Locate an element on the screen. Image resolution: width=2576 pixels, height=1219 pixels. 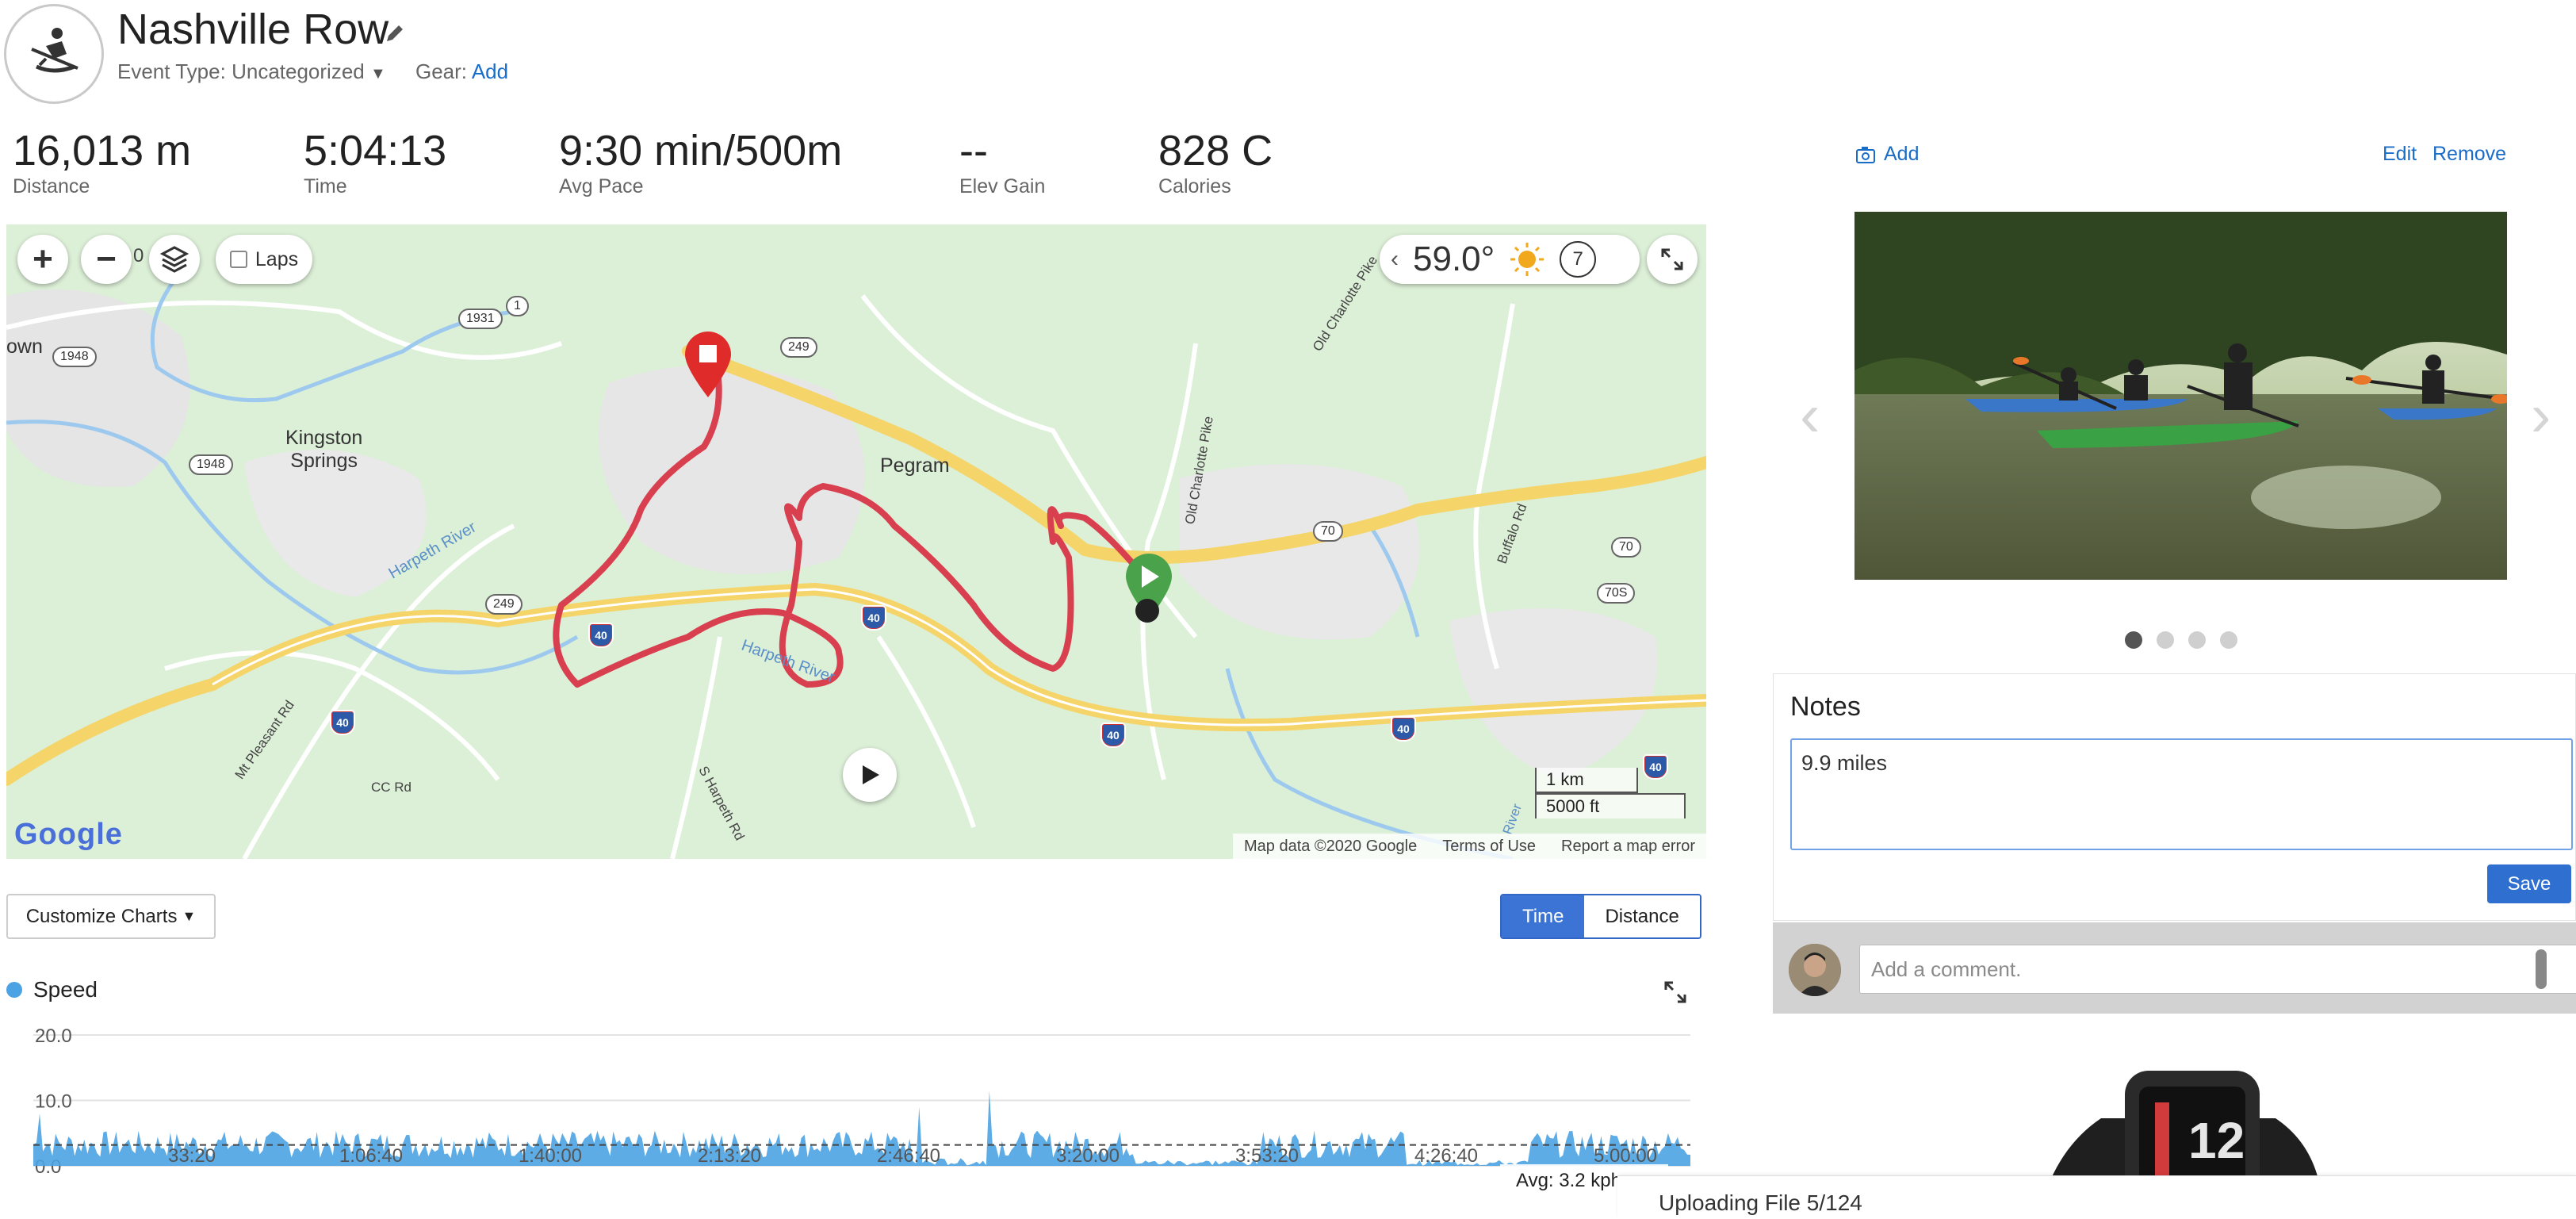
customize-charts-button: Customize Charts ▼ is located at coordinates (111, 917).